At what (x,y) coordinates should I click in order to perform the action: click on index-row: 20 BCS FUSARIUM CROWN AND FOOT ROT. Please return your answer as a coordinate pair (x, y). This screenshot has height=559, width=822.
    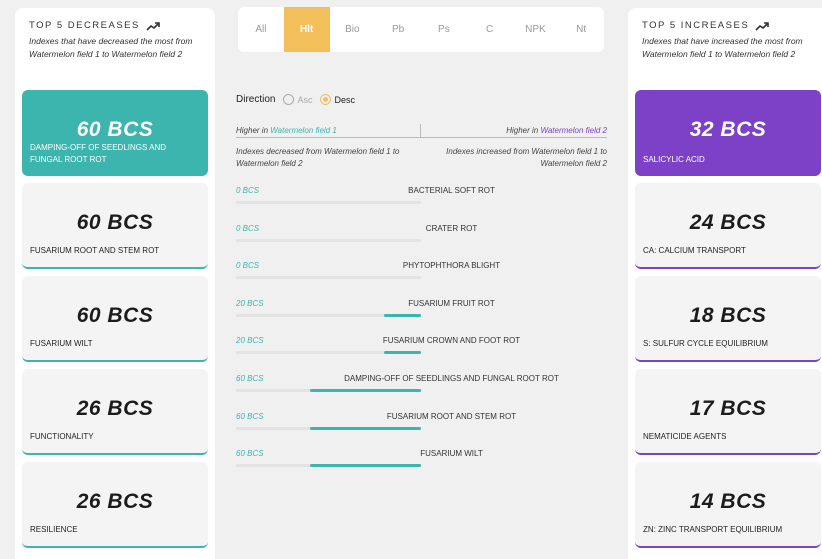
    Looking at the image, I should click on (421, 353).